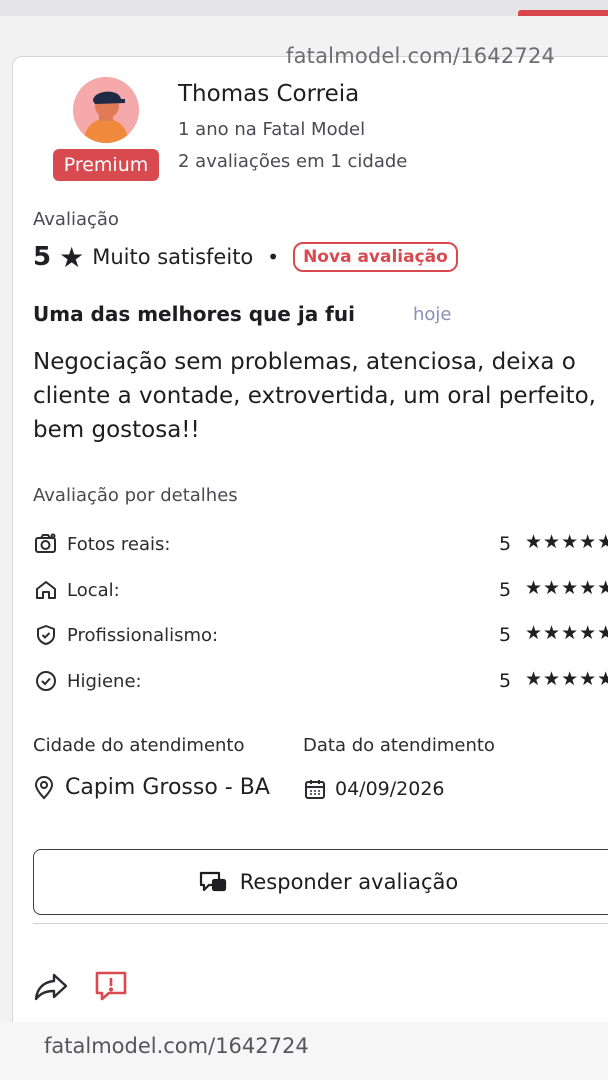  Describe the element at coordinates (42, 257) in the screenshot. I see `rating-score: 5` at that location.